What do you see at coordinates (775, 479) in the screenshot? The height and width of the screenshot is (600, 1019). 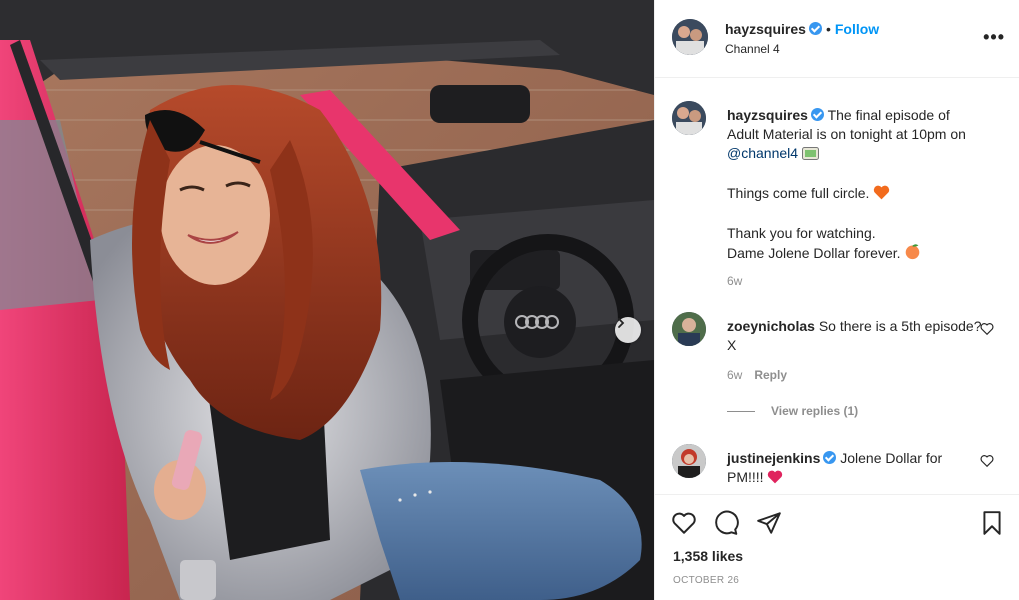 I see `red-heart-icon` at bounding box center [775, 479].